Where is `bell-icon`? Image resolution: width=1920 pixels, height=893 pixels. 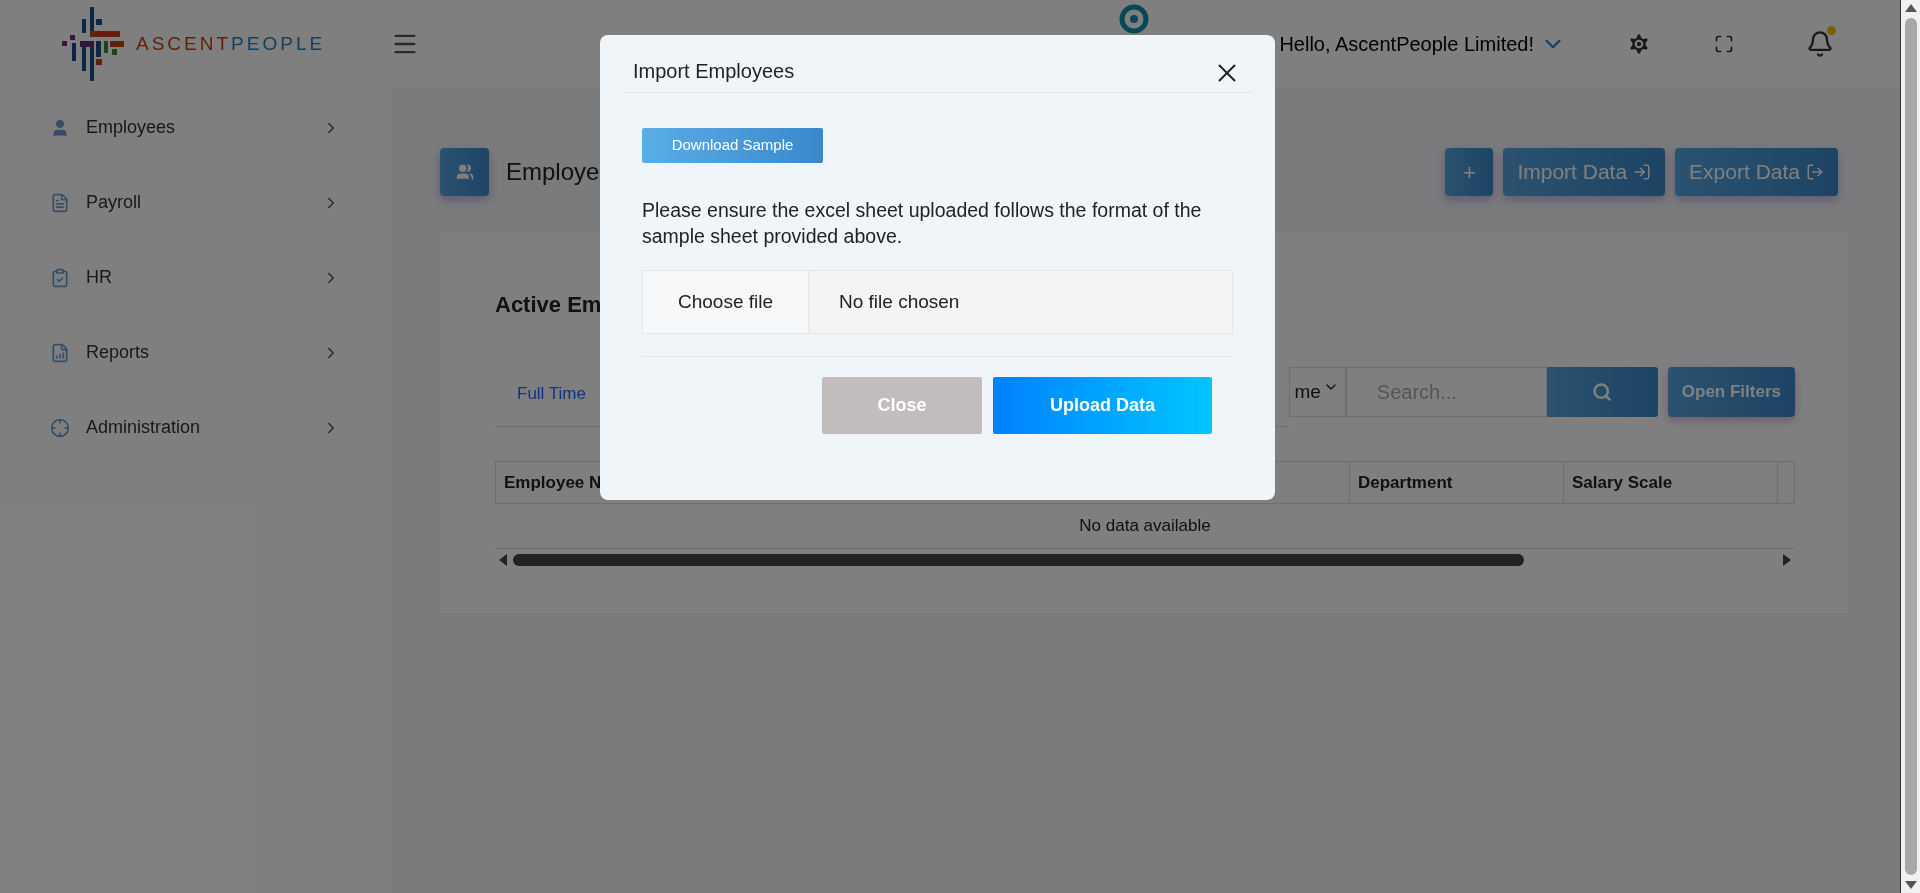
bell-icon is located at coordinates (1820, 44).